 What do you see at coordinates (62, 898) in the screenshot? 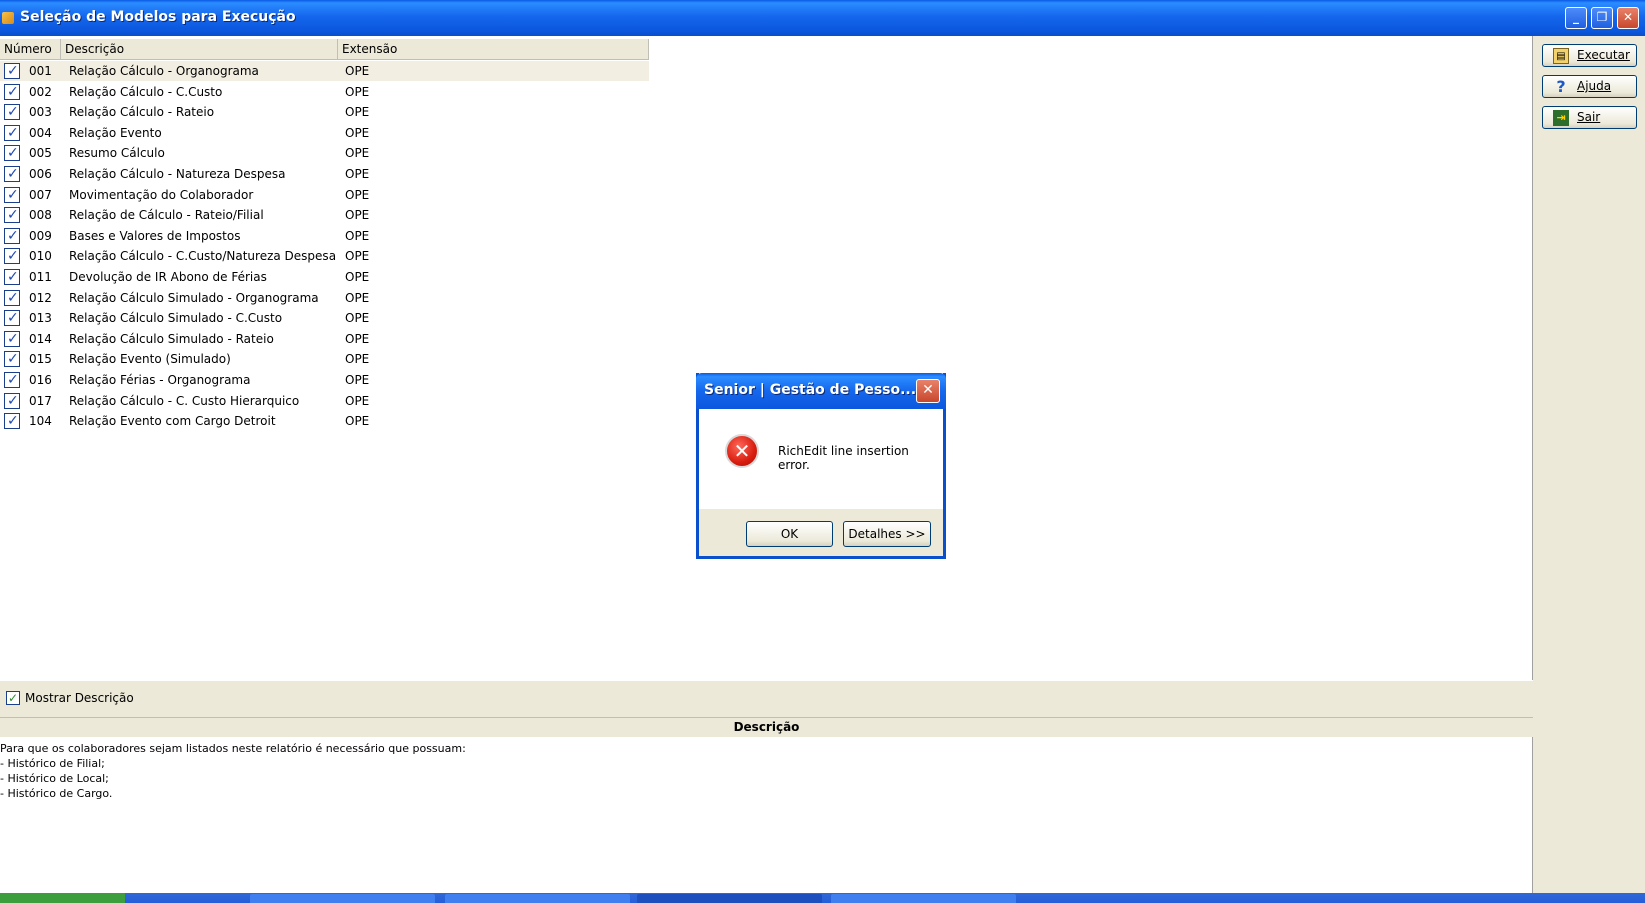
I see `start-button` at bounding box center [62, 898].